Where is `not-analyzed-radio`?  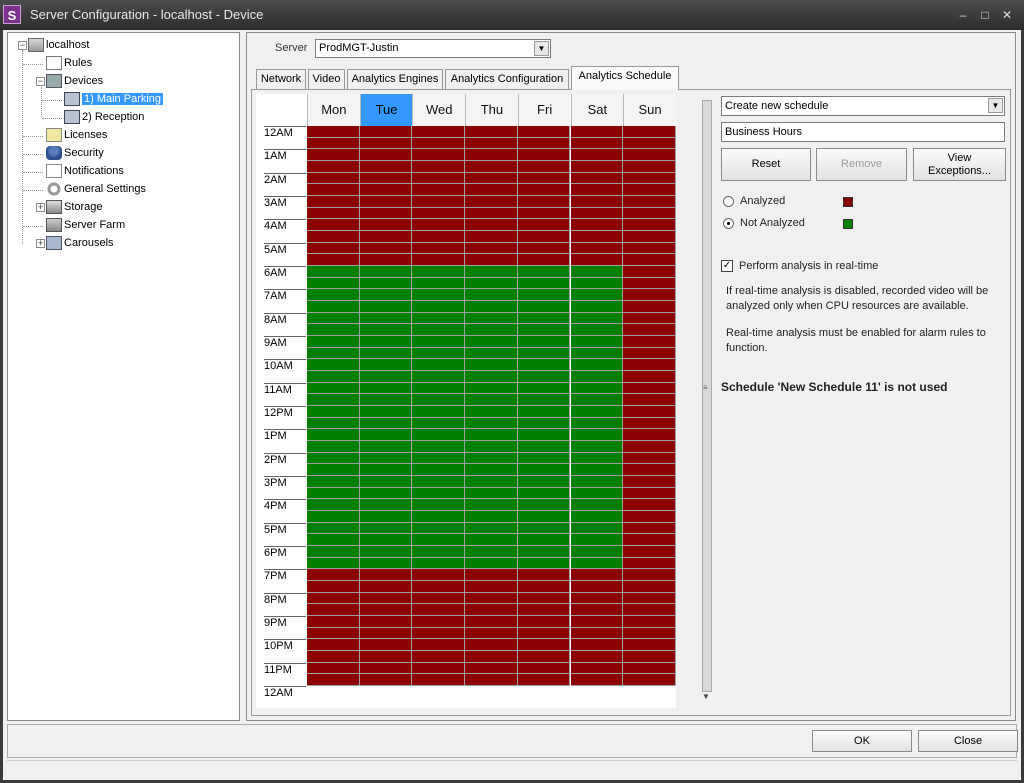
not-analyzed-radio is located at coordinates (728, 223).